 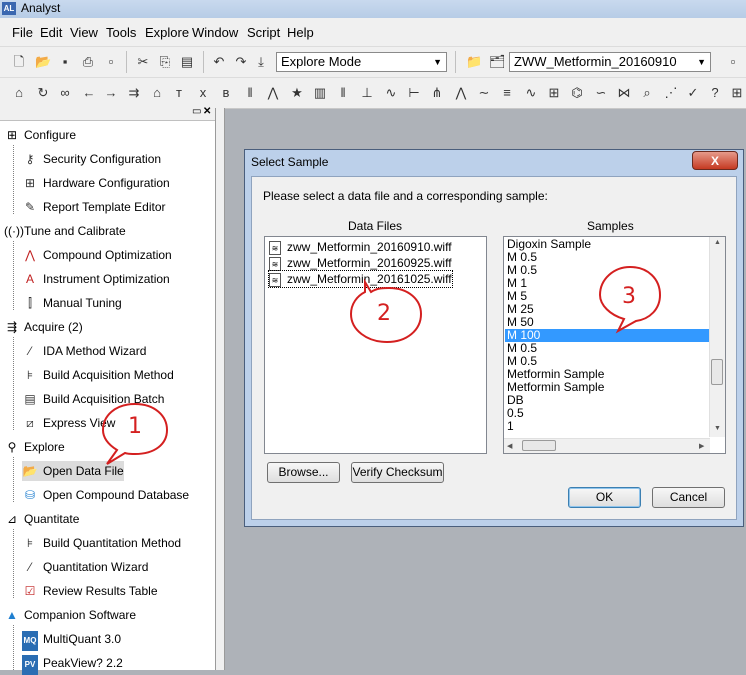 What do you see at coordinates (539, 445) in the screenshot?
I see `horizontal-scroll-thumb` at bounding box center [539, 445].